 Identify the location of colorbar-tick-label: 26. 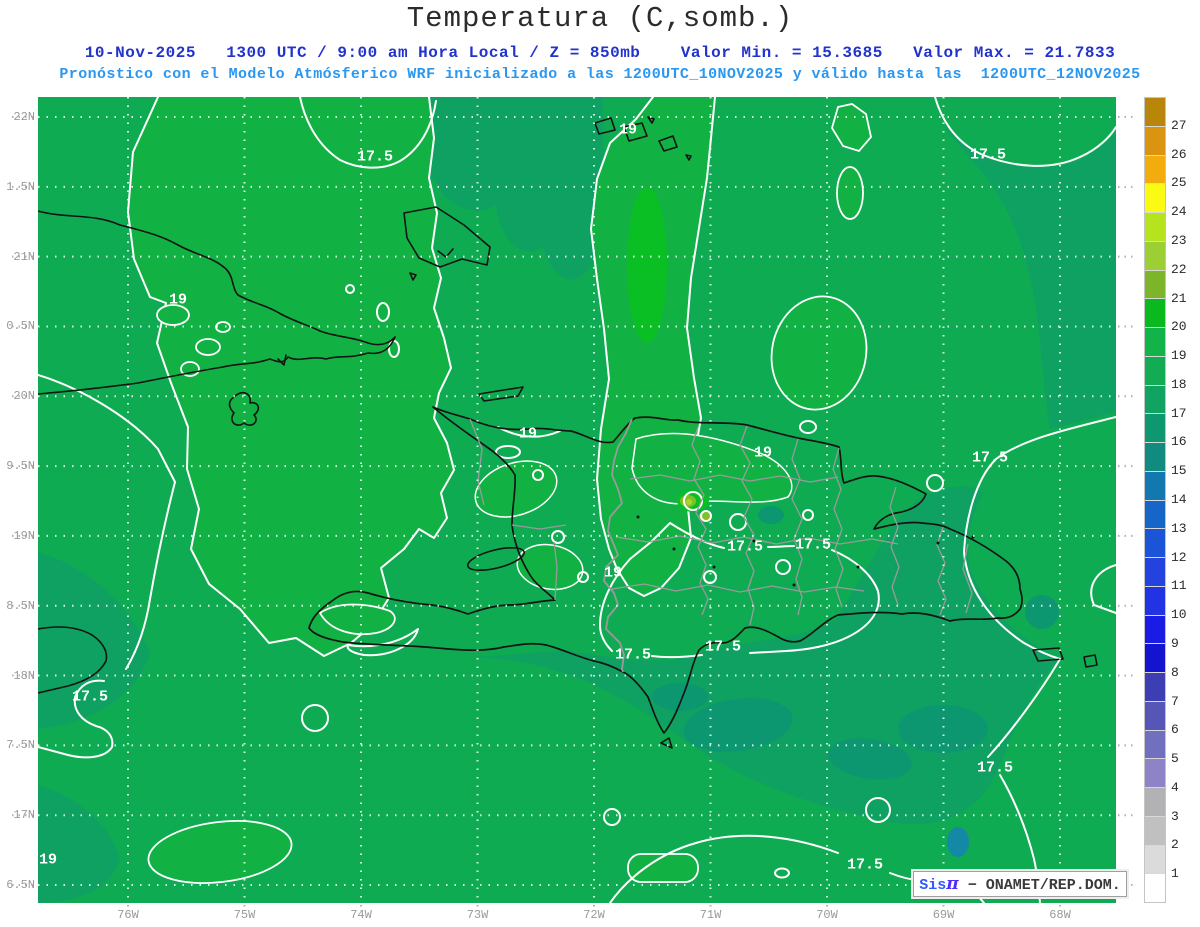
(1179, 154).